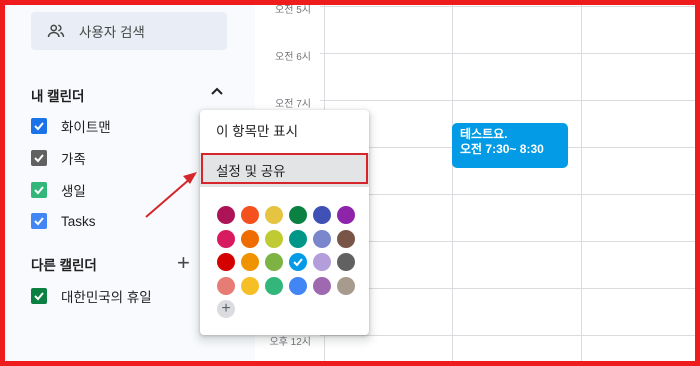 This screenshot has height=366, width=700. I want to click on calendar-item-family: 가족, so click(58, 158).